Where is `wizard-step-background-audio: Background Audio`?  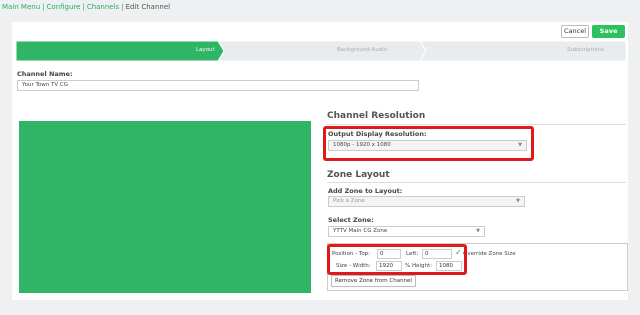 wizard-step-background-audio: Background Audio is located at coordinates (362, 50).